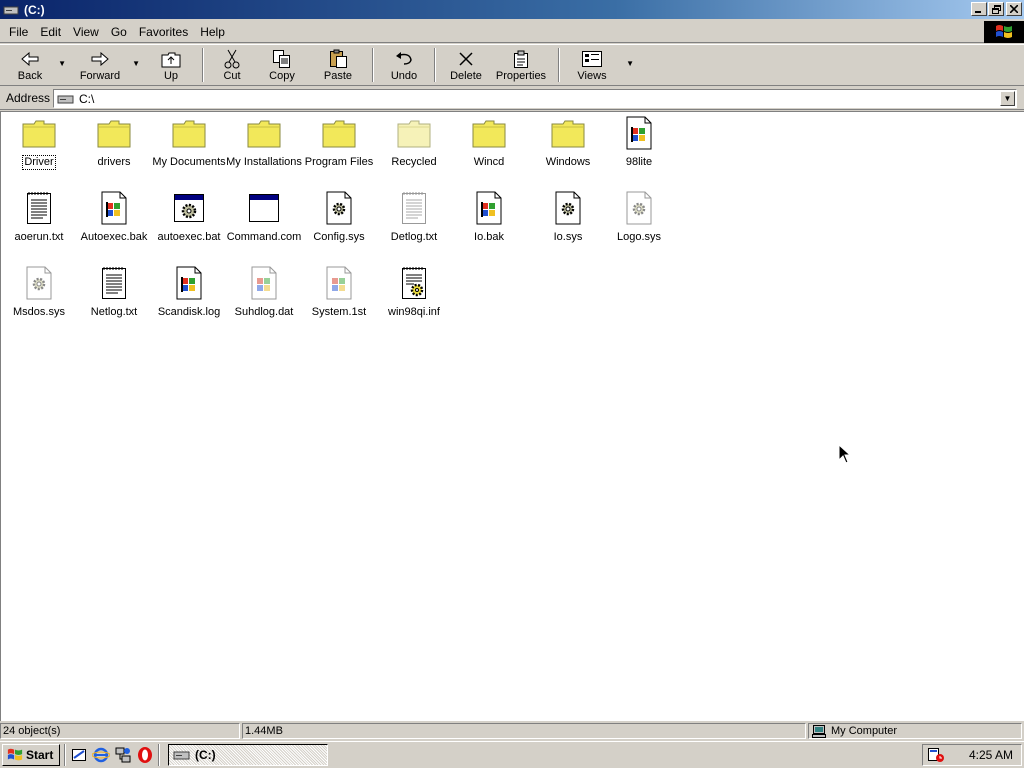 This screenshot has height=768, width=1024. Describe the element at coordinates (264, 237) in the screenshot. I see `file-name: Command.com` at that location.